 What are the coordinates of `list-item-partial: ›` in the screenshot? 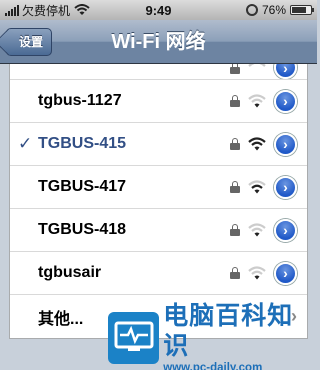 It's located at (158, 72).